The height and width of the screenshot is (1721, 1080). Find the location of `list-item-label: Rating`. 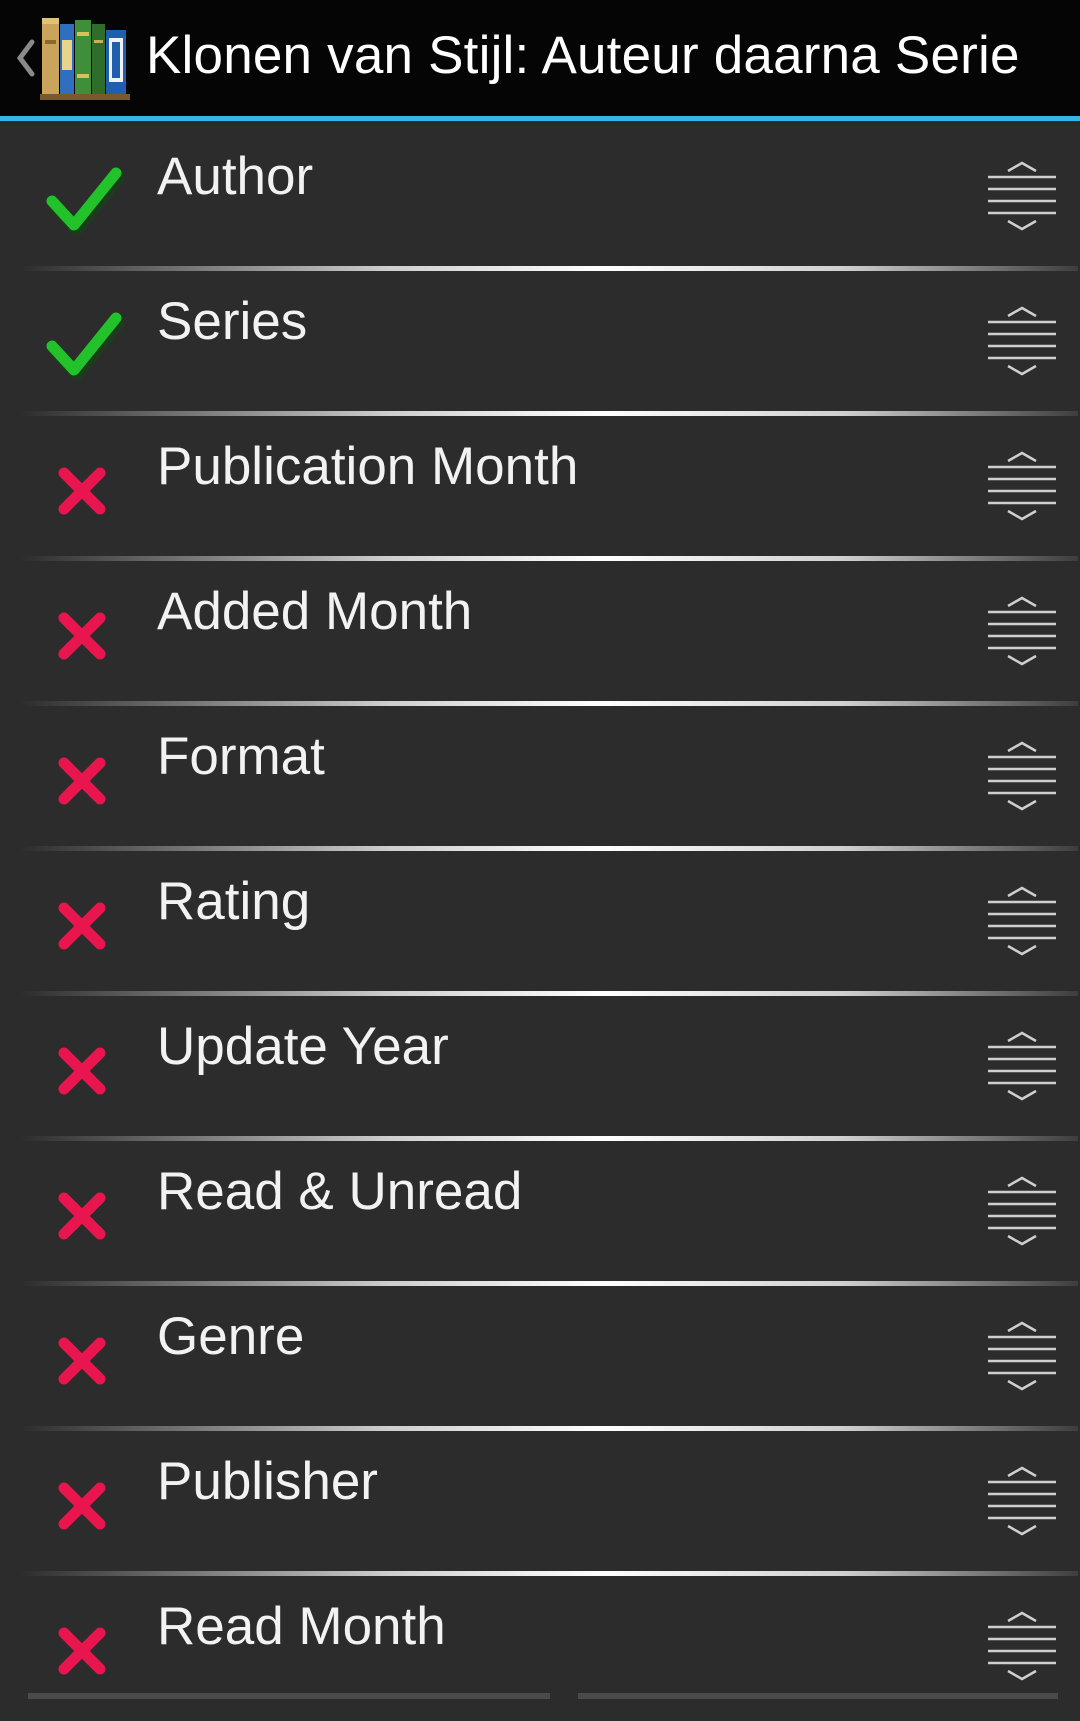

list-item-label: Rating is located at coordinates (234, 901).